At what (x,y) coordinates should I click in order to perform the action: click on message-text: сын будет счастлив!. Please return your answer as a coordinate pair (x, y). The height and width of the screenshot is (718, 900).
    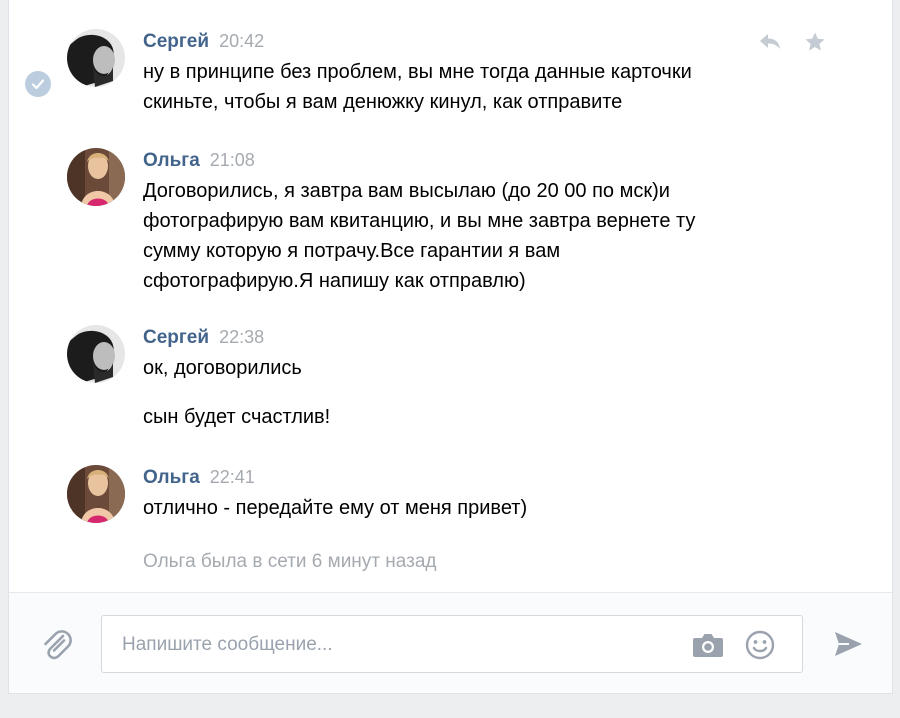
    Looking at the image, I should click on (237, 417).